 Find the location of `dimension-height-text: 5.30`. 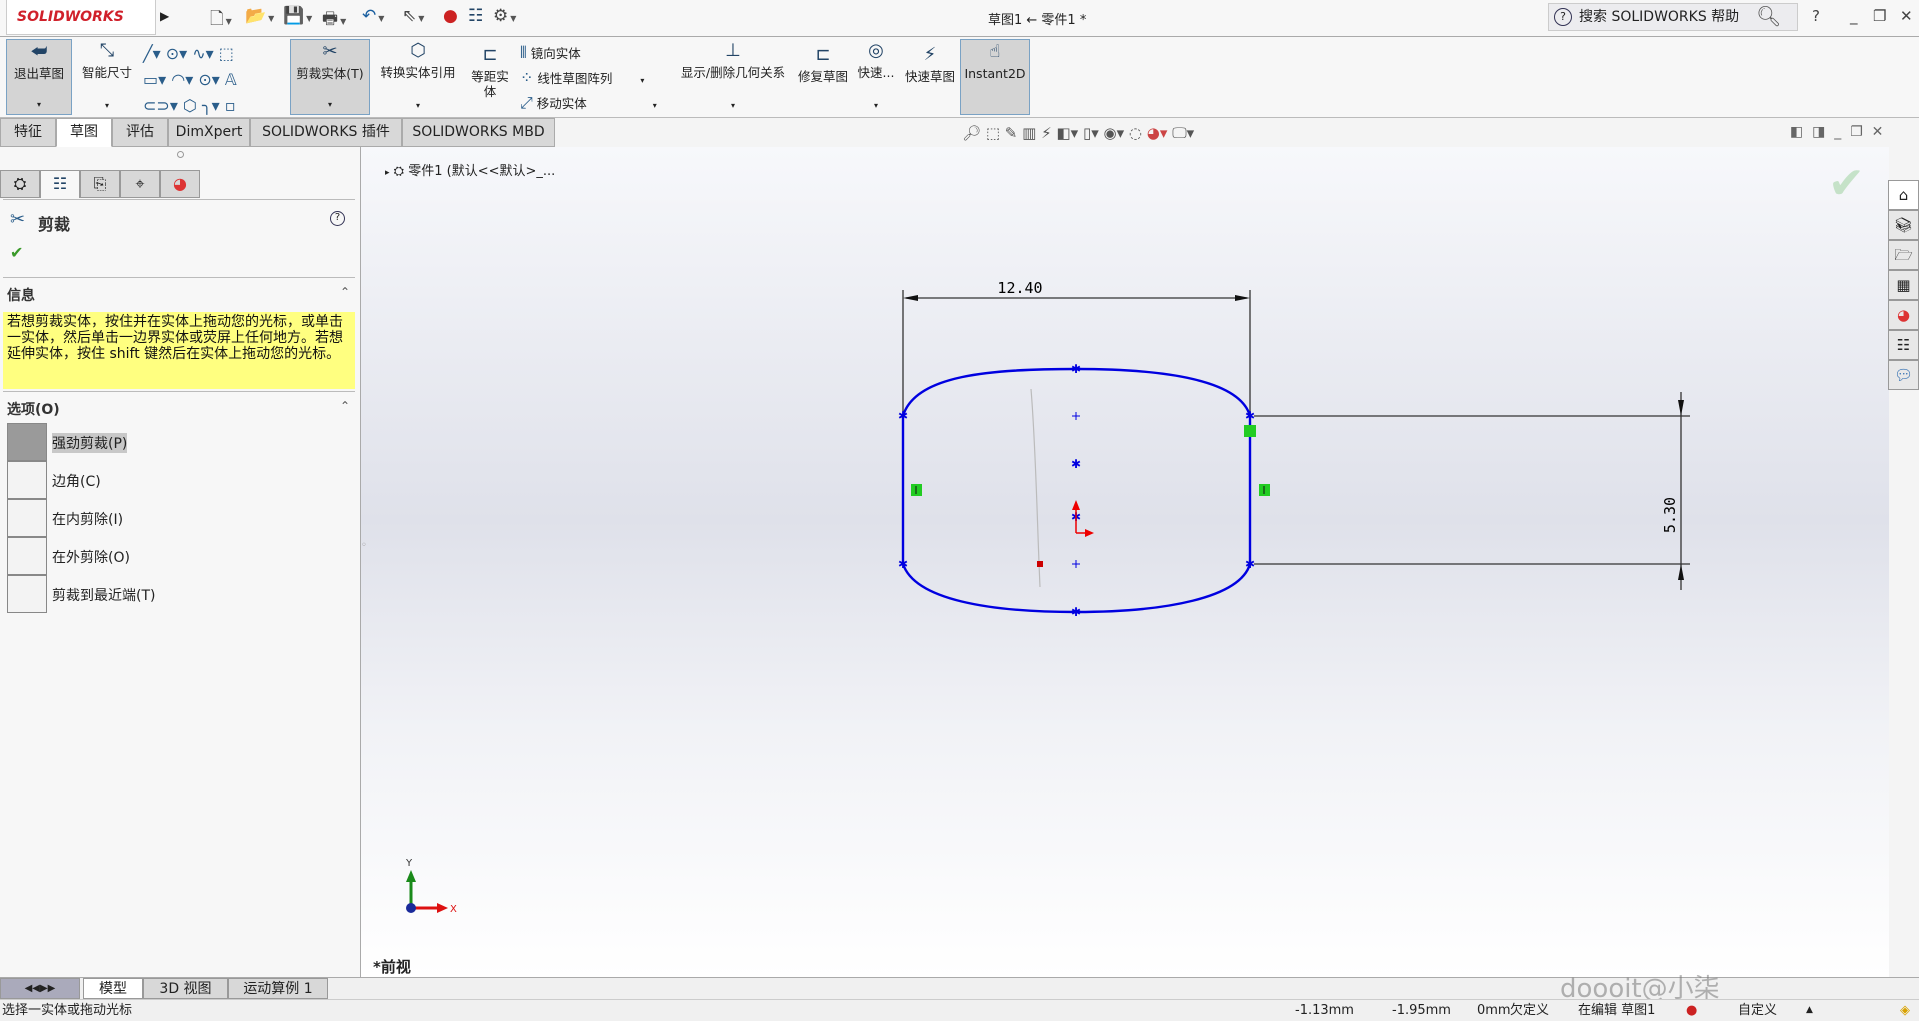

dimension-height-text: 5.30 is located at coordinates (1670, 515).